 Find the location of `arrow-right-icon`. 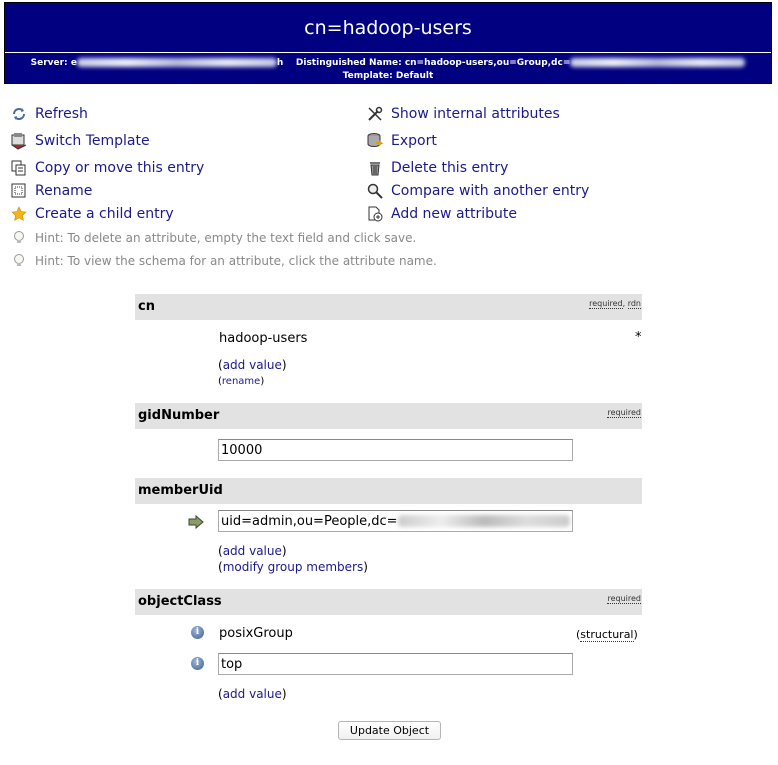

arrow-right-icon is located at coordinates (196, 523).